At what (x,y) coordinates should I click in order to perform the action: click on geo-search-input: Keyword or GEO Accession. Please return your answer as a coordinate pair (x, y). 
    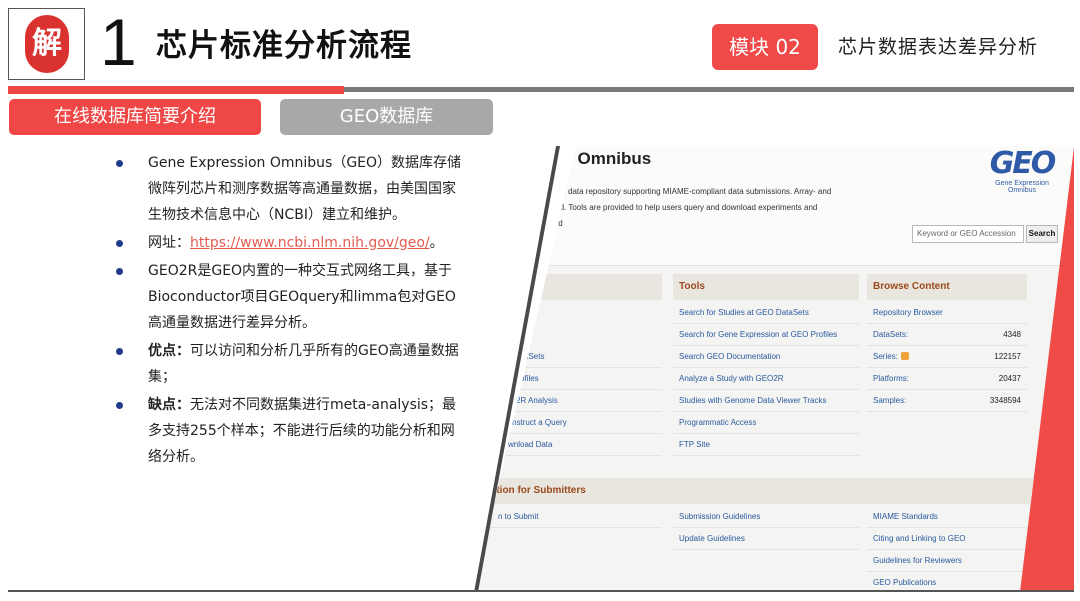
    Looking at the image, I should click on (968, 234).